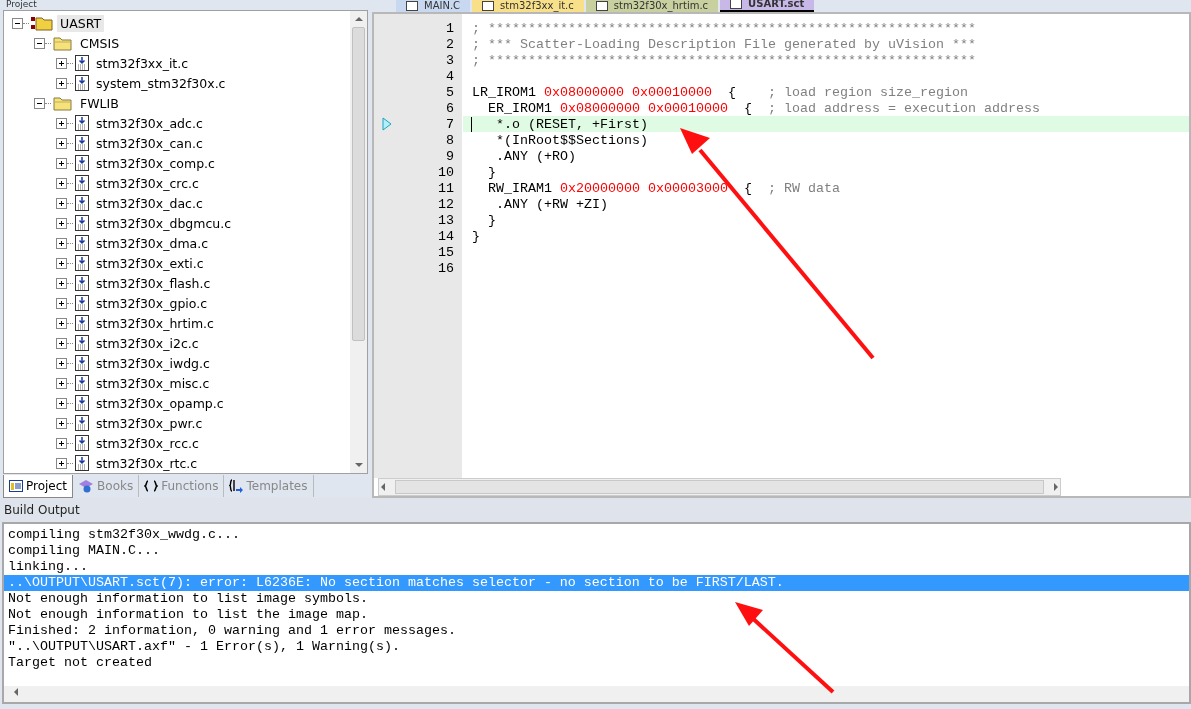  What do you see at coordinates (767, 6) in the screenshot?
I see `editor-tab: USART.sct` at bounding box center [767, 6].